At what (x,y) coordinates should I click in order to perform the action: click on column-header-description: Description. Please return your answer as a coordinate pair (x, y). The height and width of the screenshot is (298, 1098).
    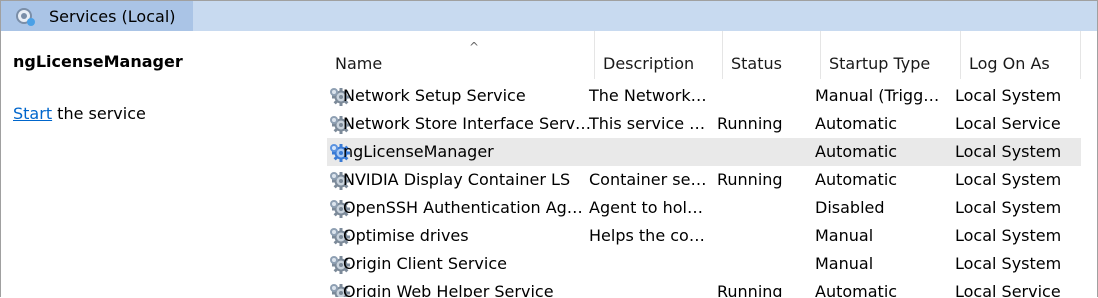
    Looking at the image, I should click on (659, 55).